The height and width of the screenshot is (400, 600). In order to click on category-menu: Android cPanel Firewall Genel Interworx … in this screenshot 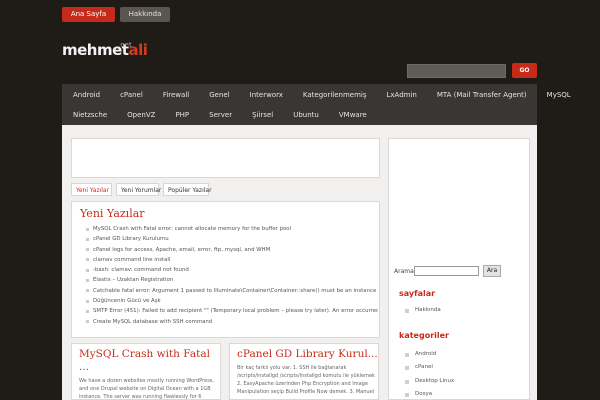, I will do `click(316, 104)`.